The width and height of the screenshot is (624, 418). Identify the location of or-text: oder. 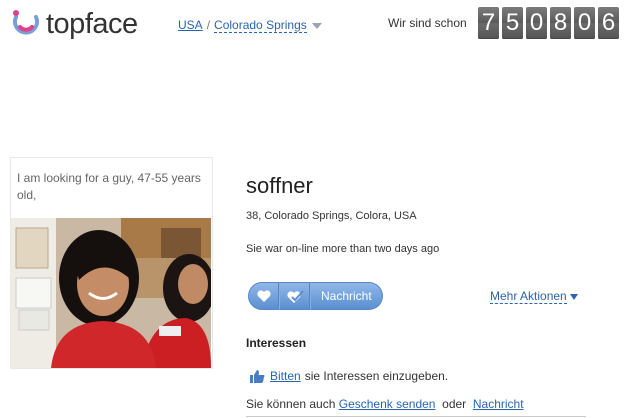
(454, 404).